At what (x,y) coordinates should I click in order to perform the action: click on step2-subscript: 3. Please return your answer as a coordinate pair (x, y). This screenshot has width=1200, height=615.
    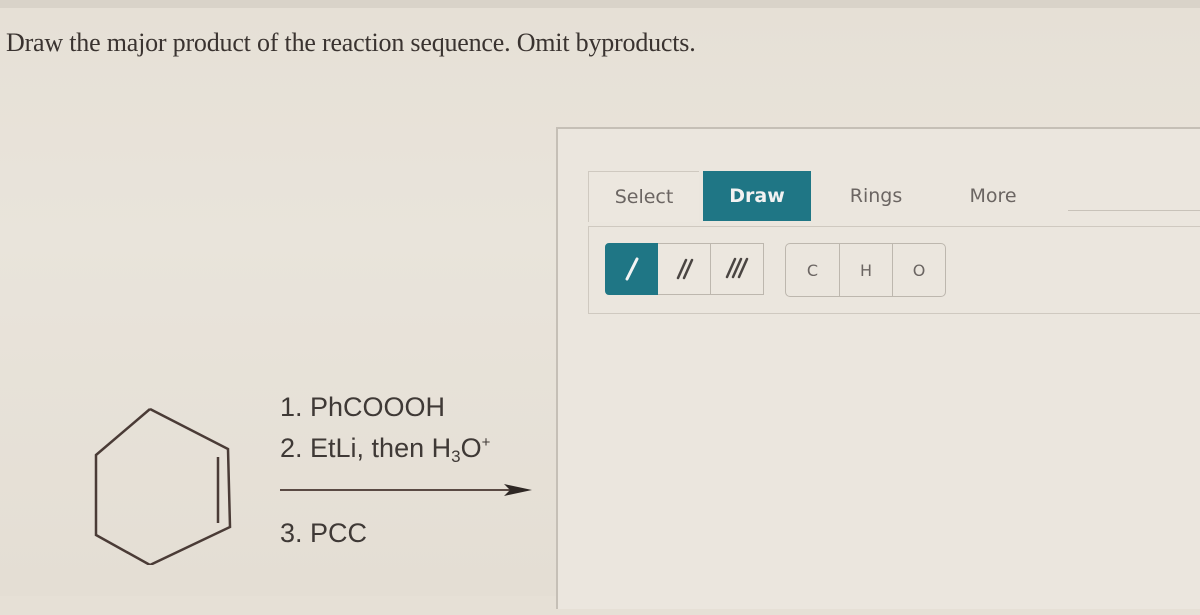
    Looking at the image, I should click on (456, 456).